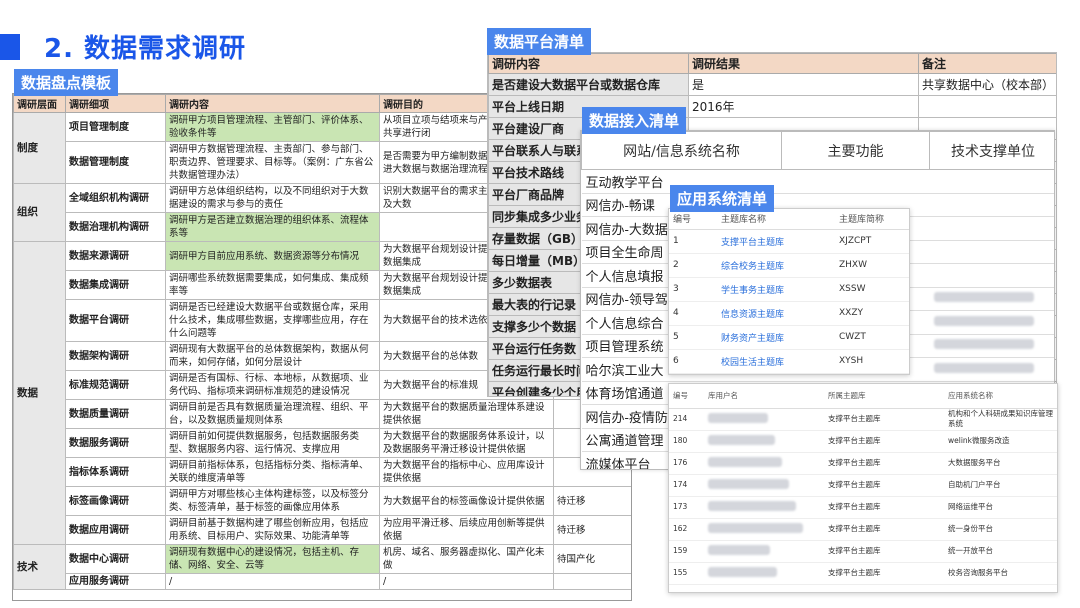 The height and width of the screenshot is (608, 1080). I want to click on content-cell: 调研甲方目前应用系统、数据资源等分布情况, so click(272, 256).